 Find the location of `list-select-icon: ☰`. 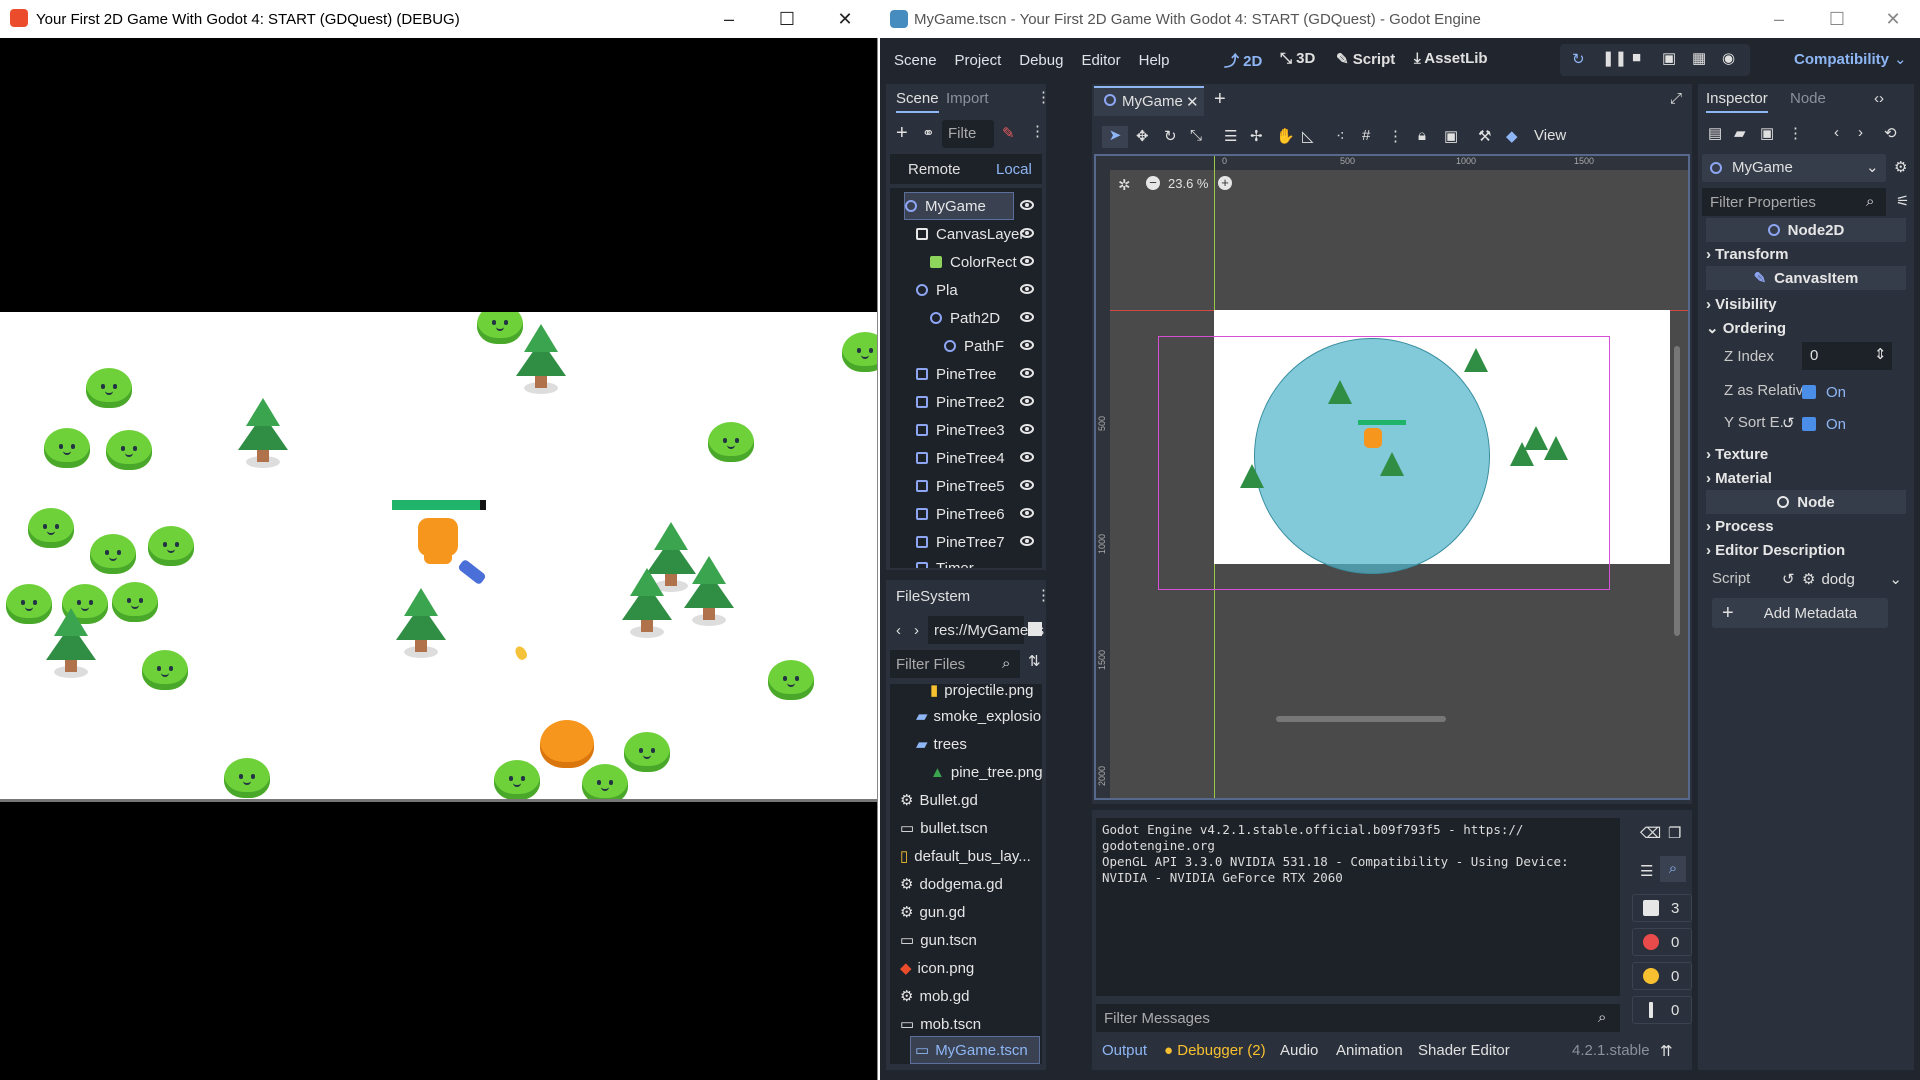

list-select-icon: ☰ is located at coordinates (1230, 136).